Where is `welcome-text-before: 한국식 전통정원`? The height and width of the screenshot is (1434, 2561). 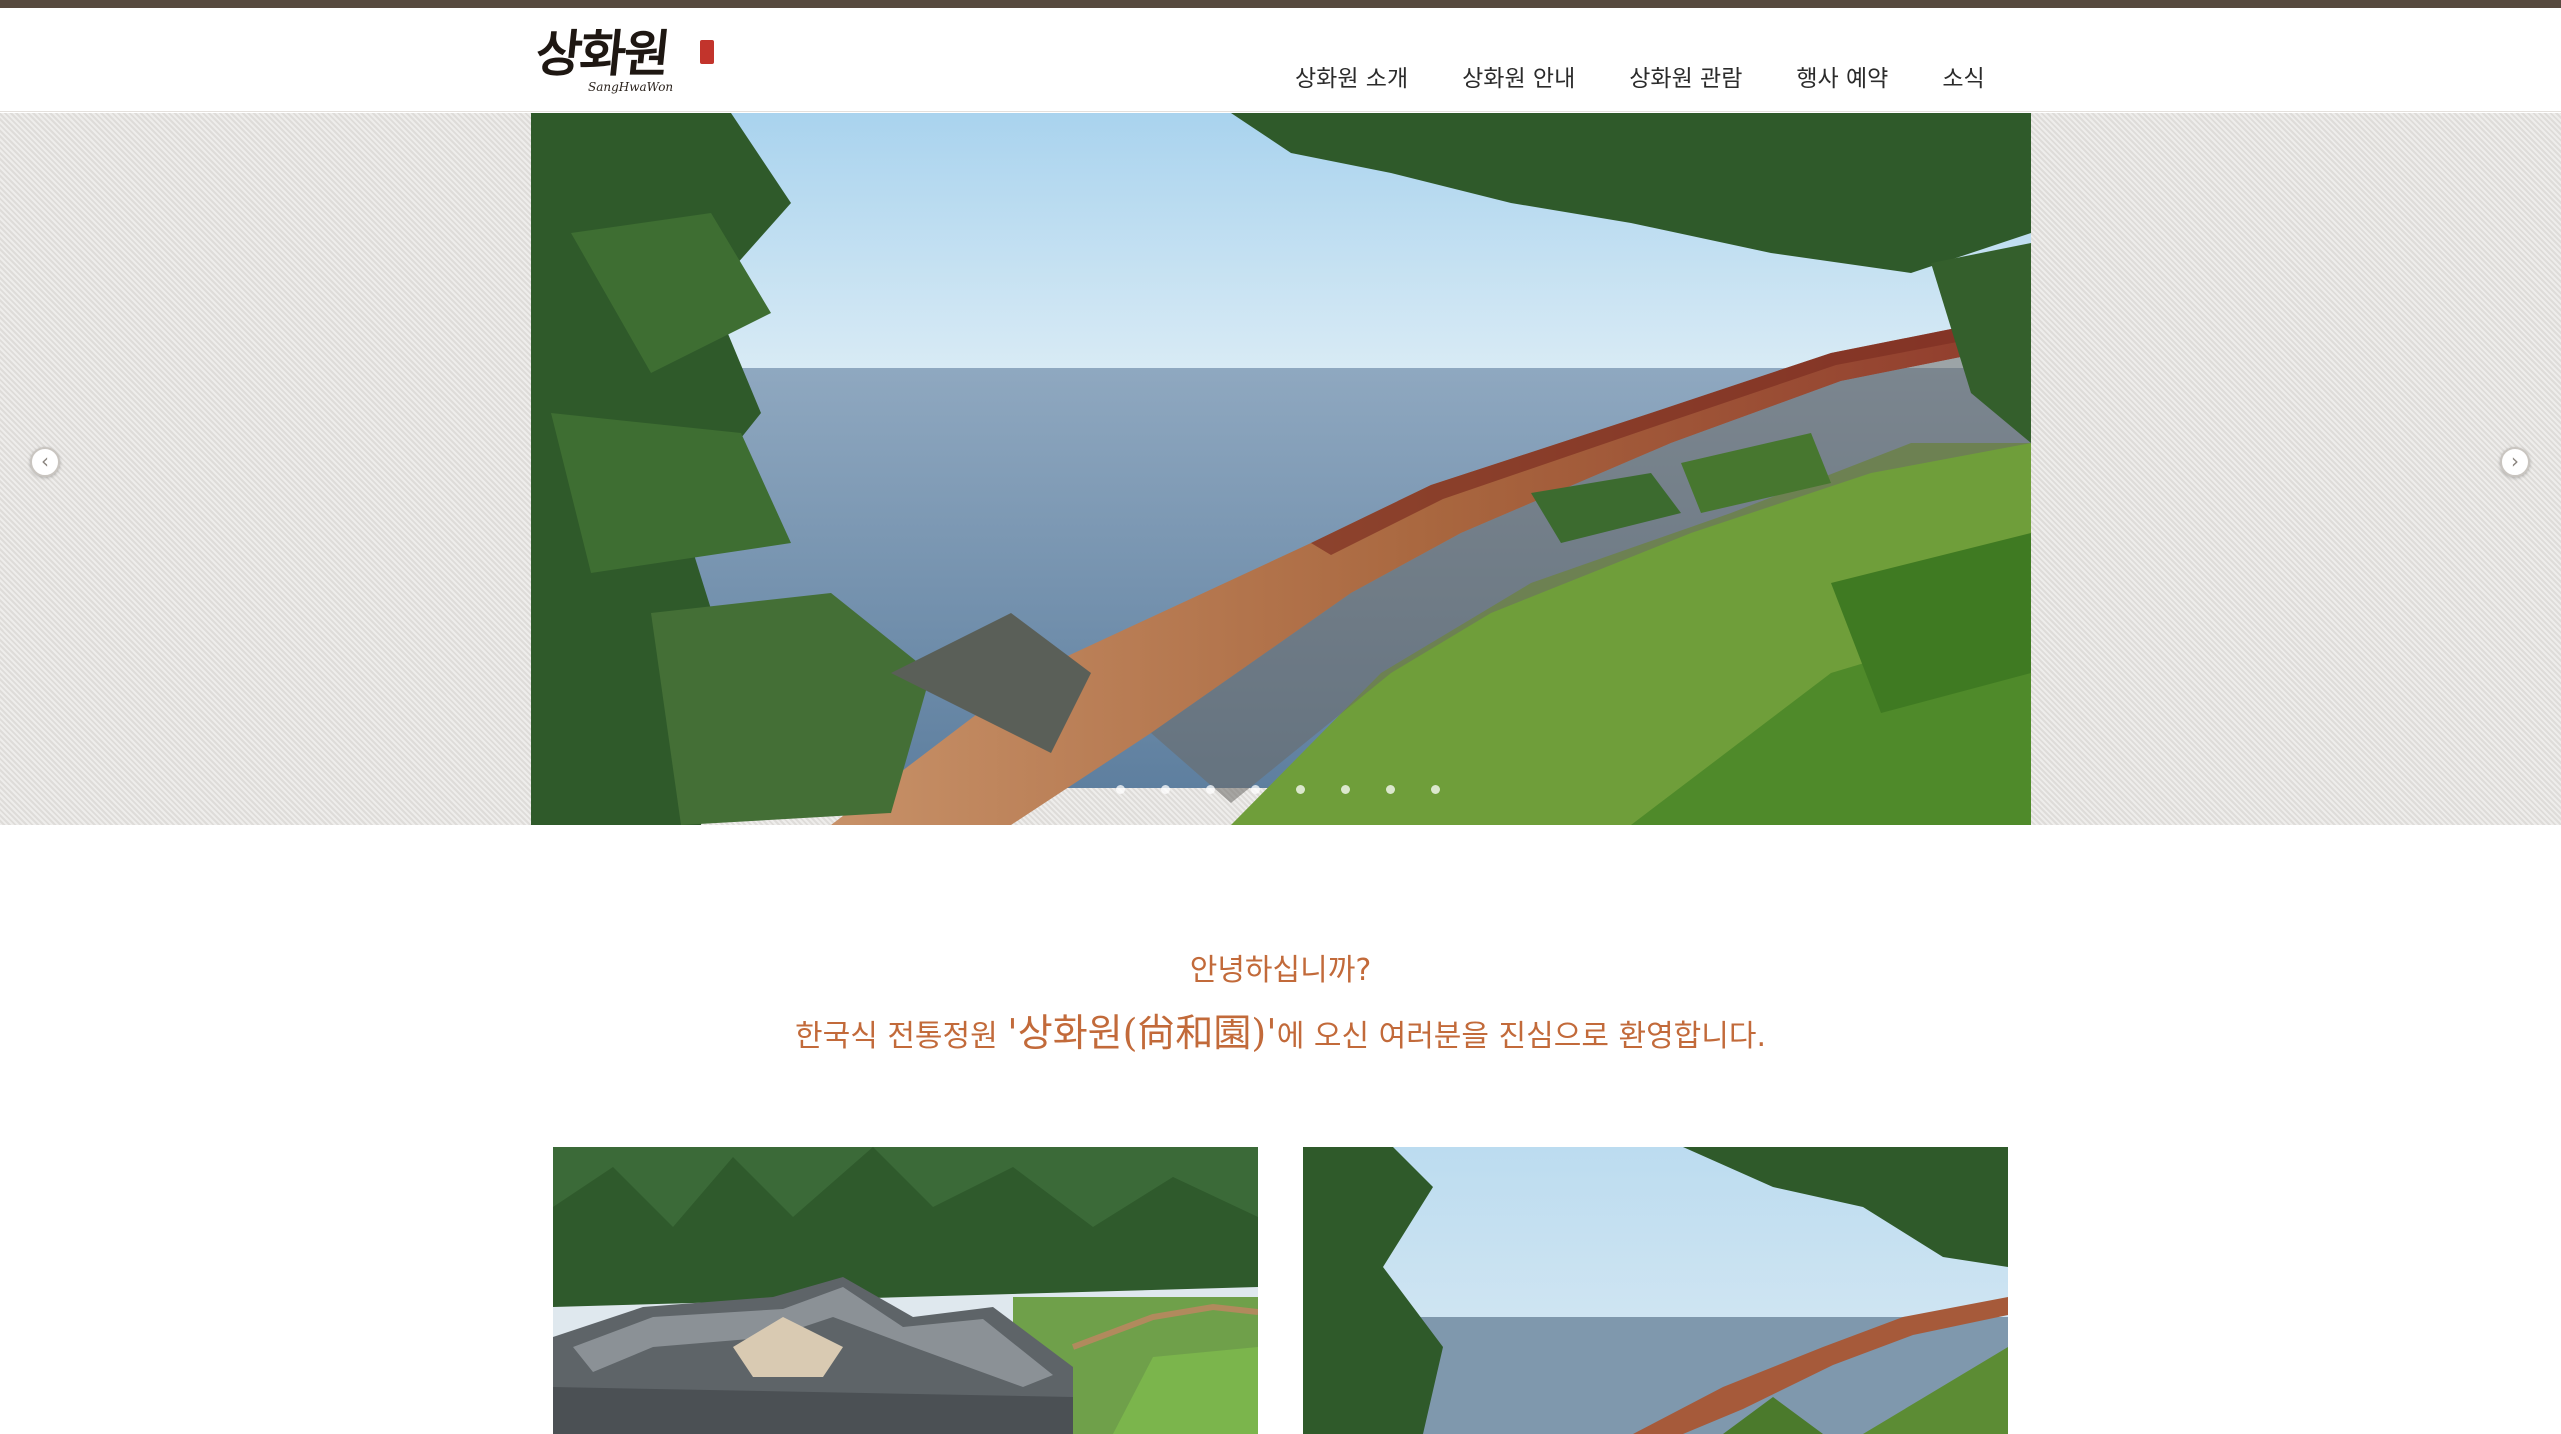
welcome-text-before: 한국식 전통정원 is located at coordinates (901, 1036).